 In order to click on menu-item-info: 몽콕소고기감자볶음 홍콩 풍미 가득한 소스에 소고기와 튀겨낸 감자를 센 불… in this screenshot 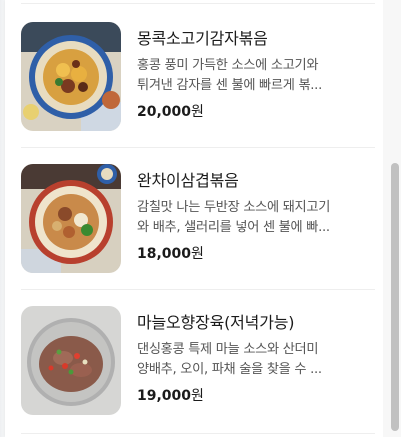, I will do `click(256, 74)`.